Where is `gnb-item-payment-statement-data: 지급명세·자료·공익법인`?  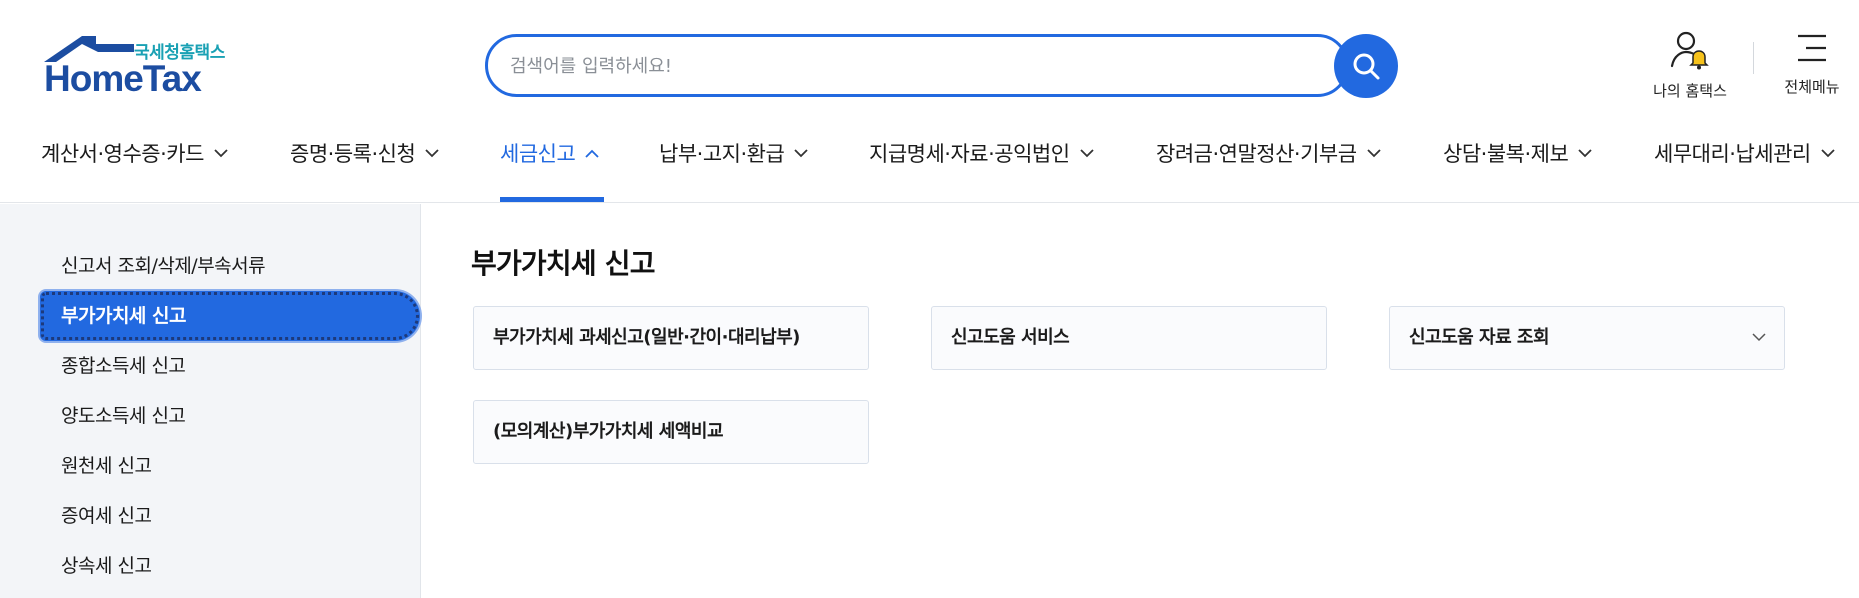
gnb-item-payment-statement-data: 지급명세·자료·공익법인 is located at coordinates (981, 170).